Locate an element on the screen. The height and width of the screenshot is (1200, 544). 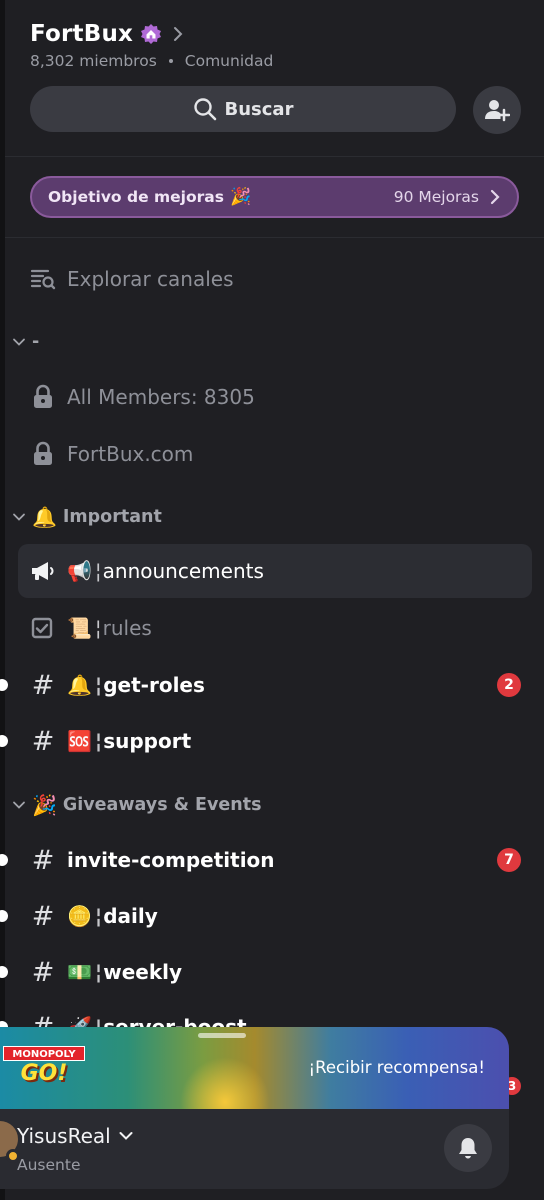
channel-announcements: 📢 ¦announcements is located at coordinates (275, 571).